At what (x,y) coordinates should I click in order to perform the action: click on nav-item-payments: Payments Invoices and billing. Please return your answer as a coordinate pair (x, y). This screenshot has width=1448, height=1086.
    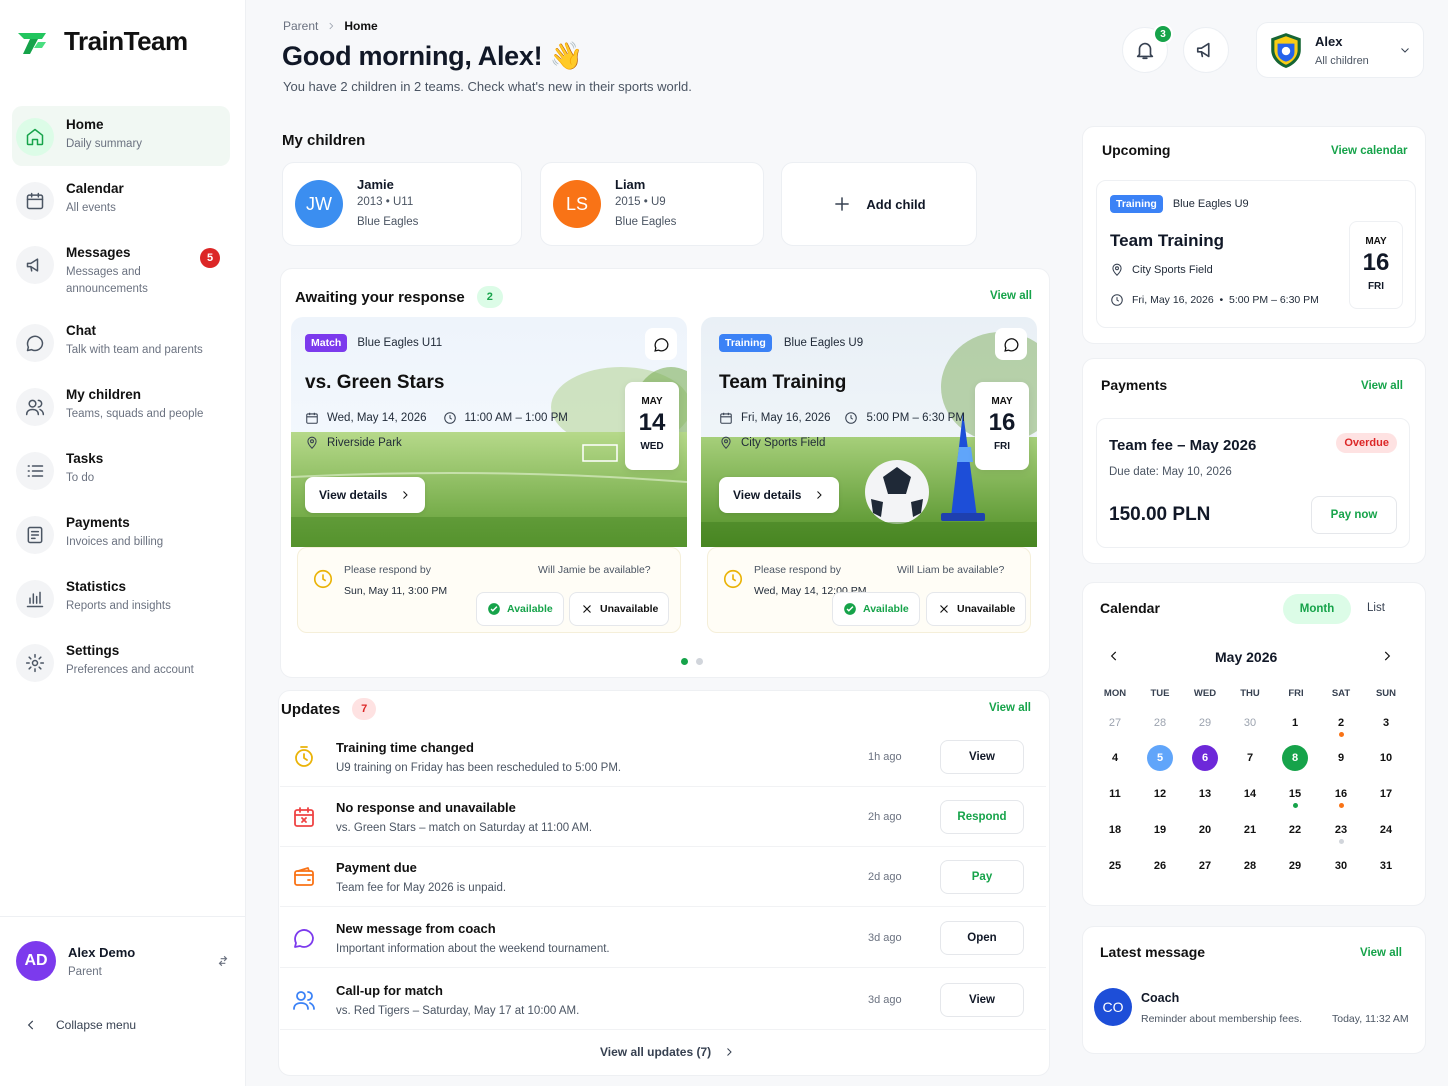
    Looking at the image, I should click on (121, 534).